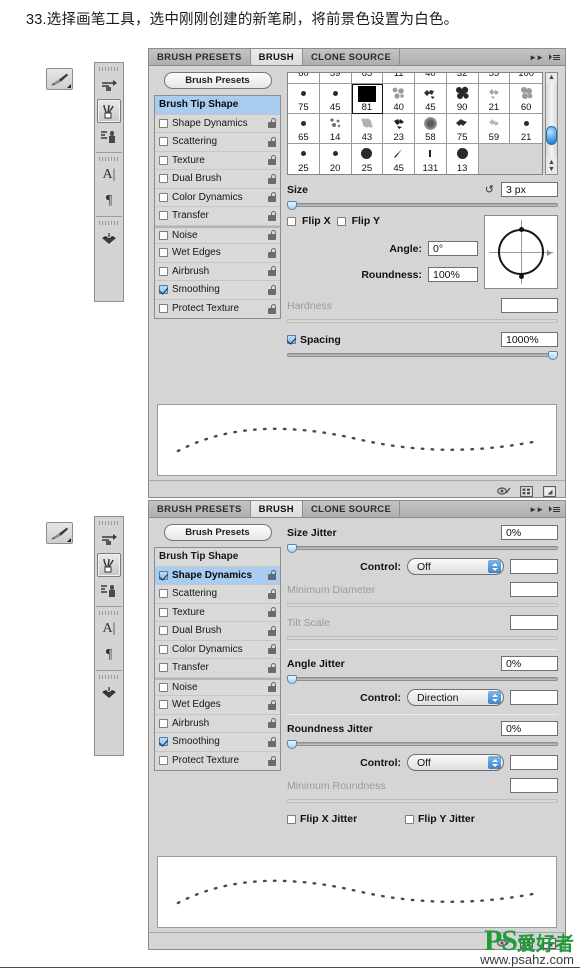 This screenshot has width=580, height=970. Describe the element at coordinates (551, 162) in the screenshot. I see `scroll-down-arrow: ▲` at that location.